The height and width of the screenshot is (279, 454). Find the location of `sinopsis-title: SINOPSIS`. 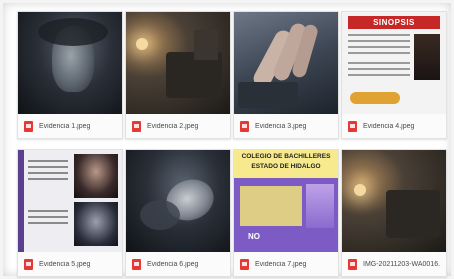

sinopsis-title: SINOPSIS is located at coordinates (394, 22).